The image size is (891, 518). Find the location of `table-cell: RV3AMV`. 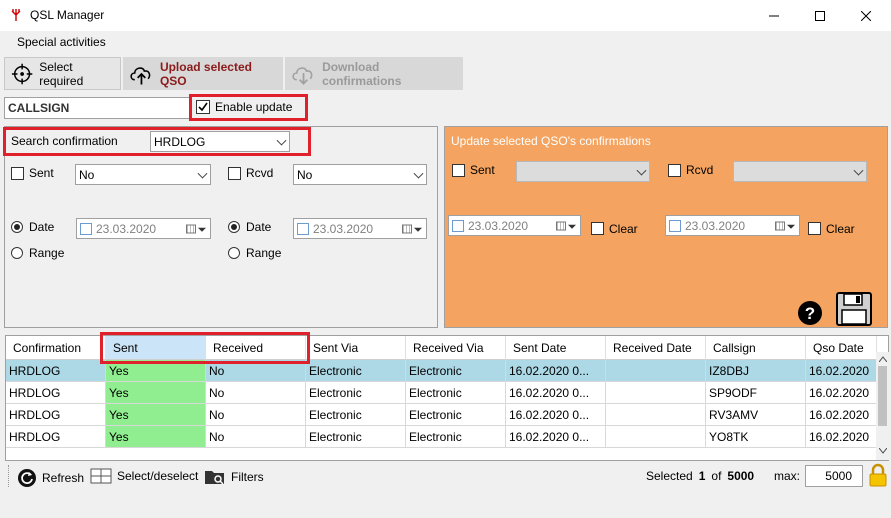

table-cell: RV3AMV is located at coordinates (756, 415).